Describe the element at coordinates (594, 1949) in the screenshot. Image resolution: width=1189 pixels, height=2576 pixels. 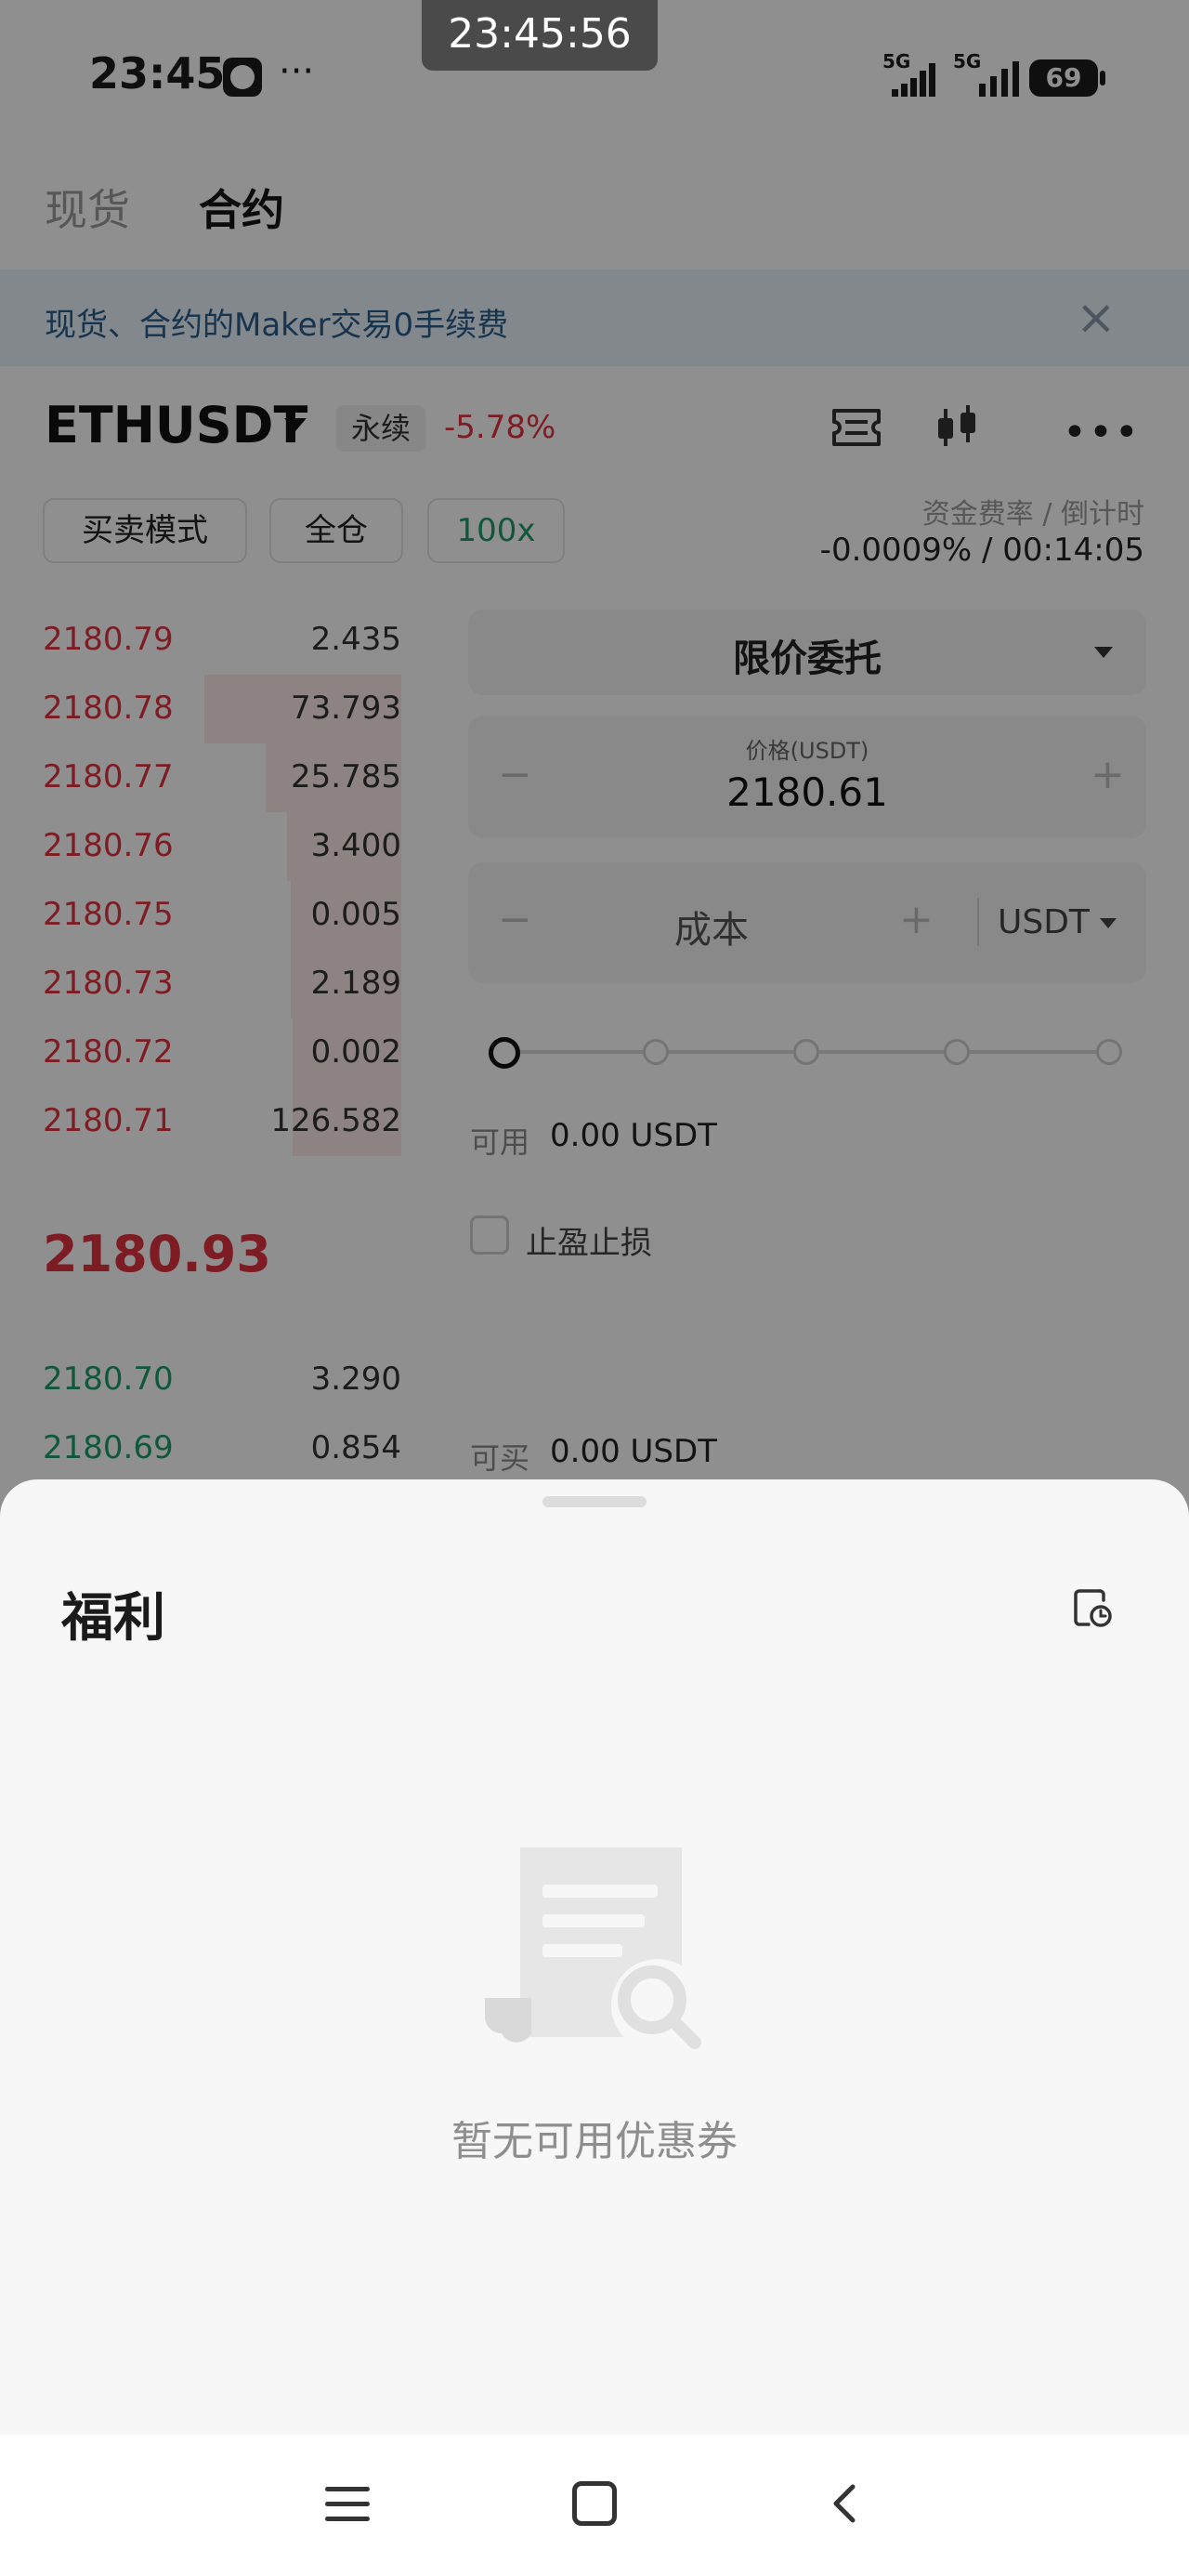
I see `empty-coupon-illustration` at that location.